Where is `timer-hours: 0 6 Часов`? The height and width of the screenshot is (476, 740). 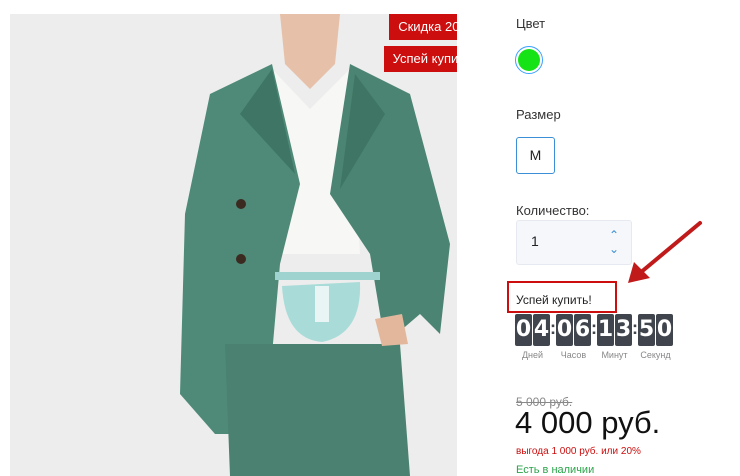
timer-hours: 0 6 Часов is located at coordinates (573, 337).